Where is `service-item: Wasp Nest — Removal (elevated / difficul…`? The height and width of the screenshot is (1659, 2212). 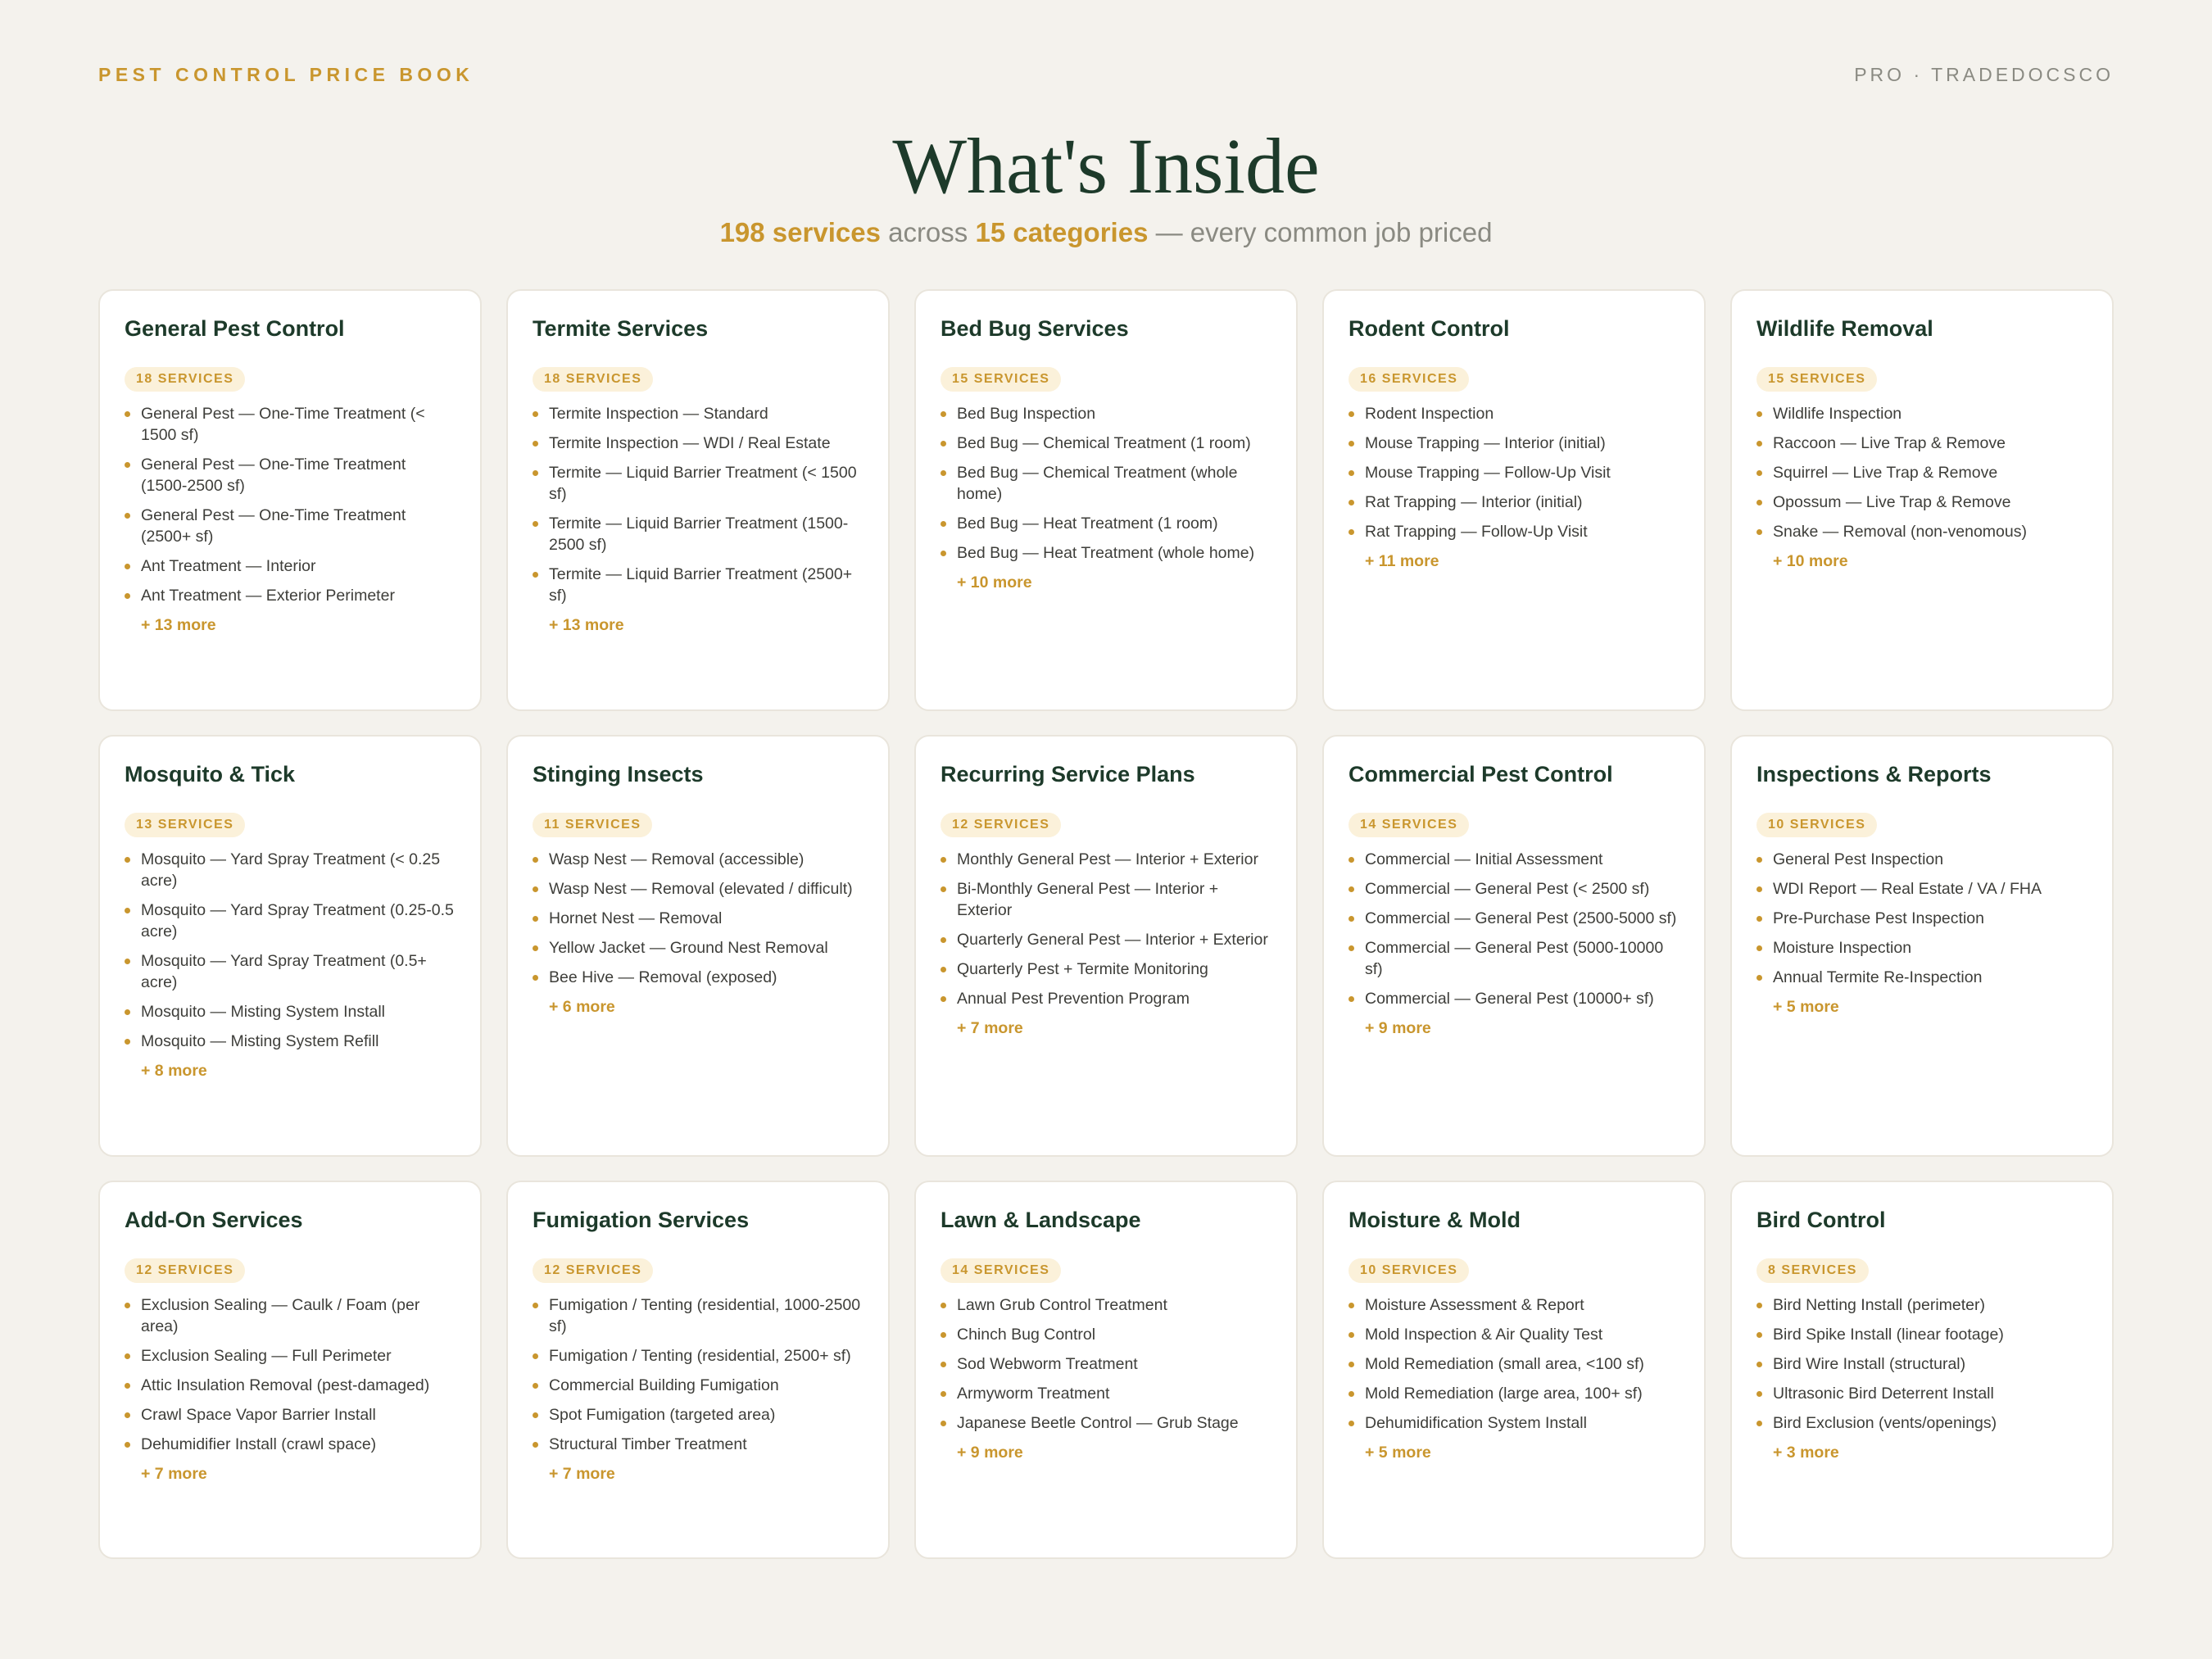 service-item: Wasp Nest — Removal (elevated / difficul… is located at coordinates (698, 889).